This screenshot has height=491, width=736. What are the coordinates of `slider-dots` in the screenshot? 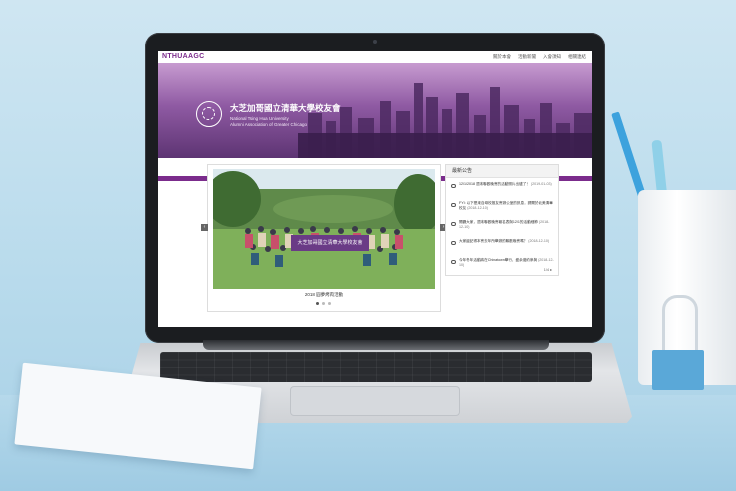 It's located at (323, 303).